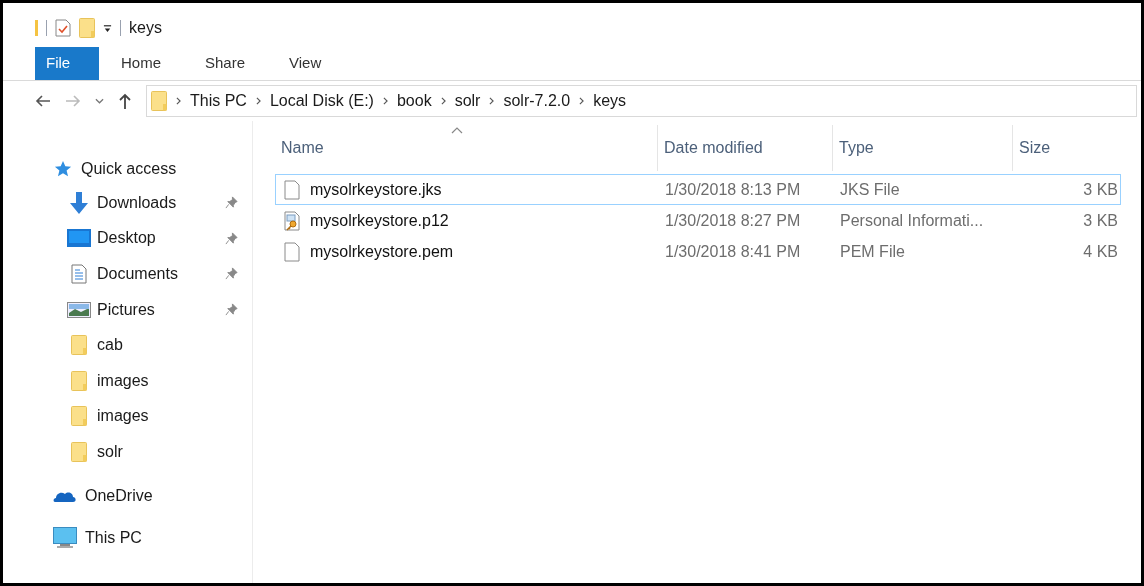  I want to click on date-cell-text: 1/30/2018 8:13 PM, so click(733, 189).